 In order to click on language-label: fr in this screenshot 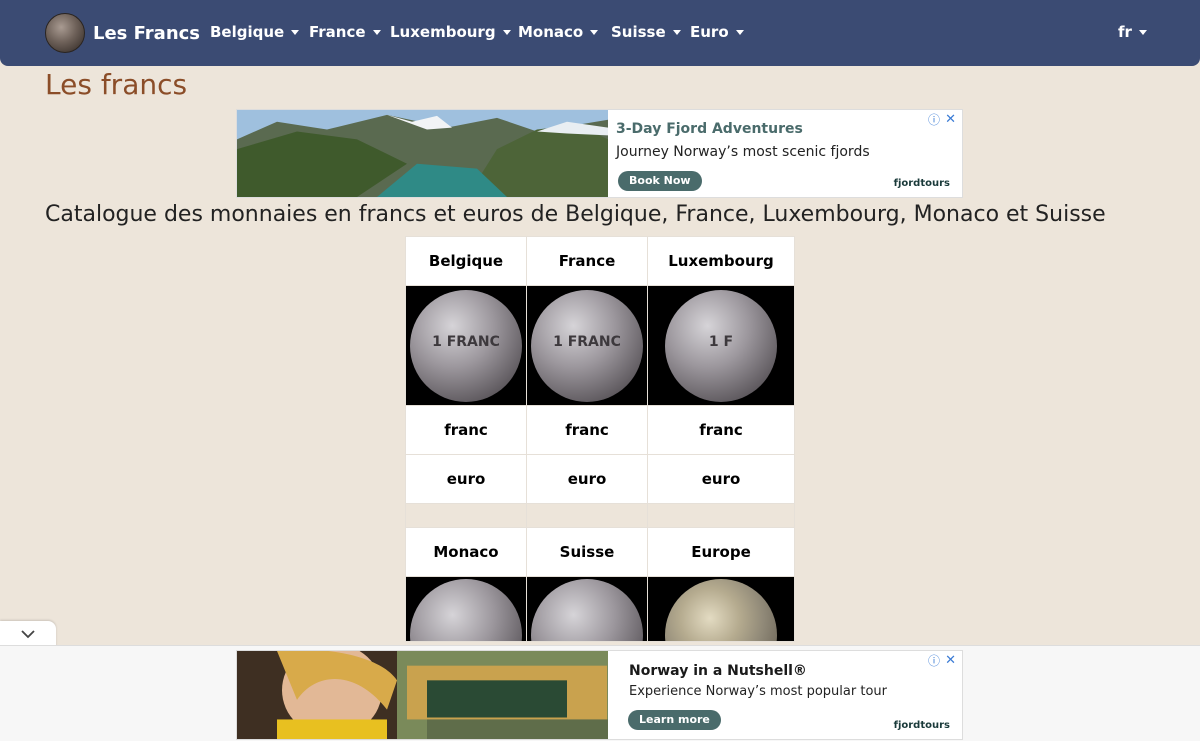, I will do `click(1125, 32)`.